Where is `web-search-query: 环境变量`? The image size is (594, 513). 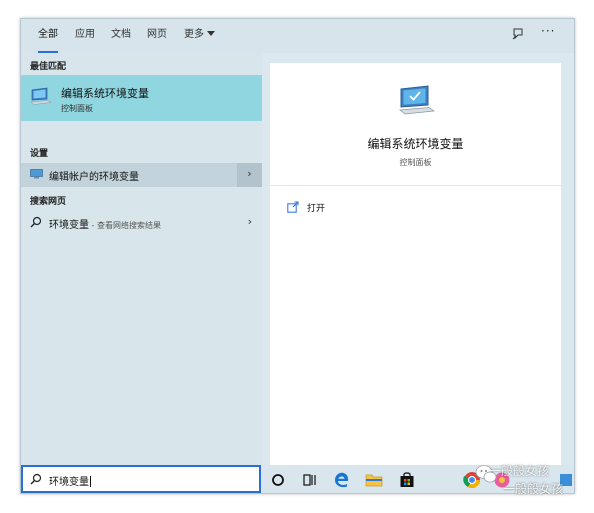
web-search-query: 环境变量 is located at coordinates (69, 225).